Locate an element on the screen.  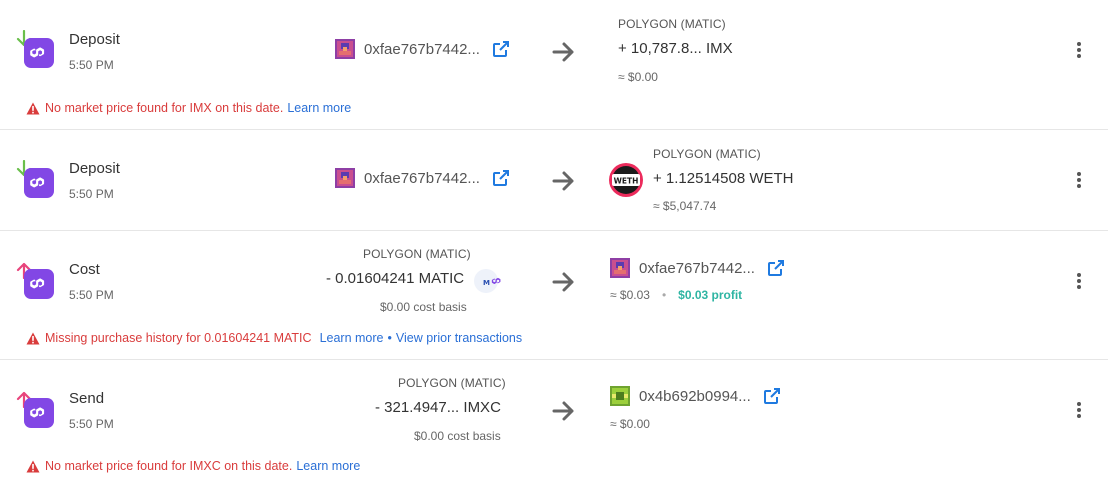
view-prior-transactions-link: View prior transactions is located at coordinates (459, 338).